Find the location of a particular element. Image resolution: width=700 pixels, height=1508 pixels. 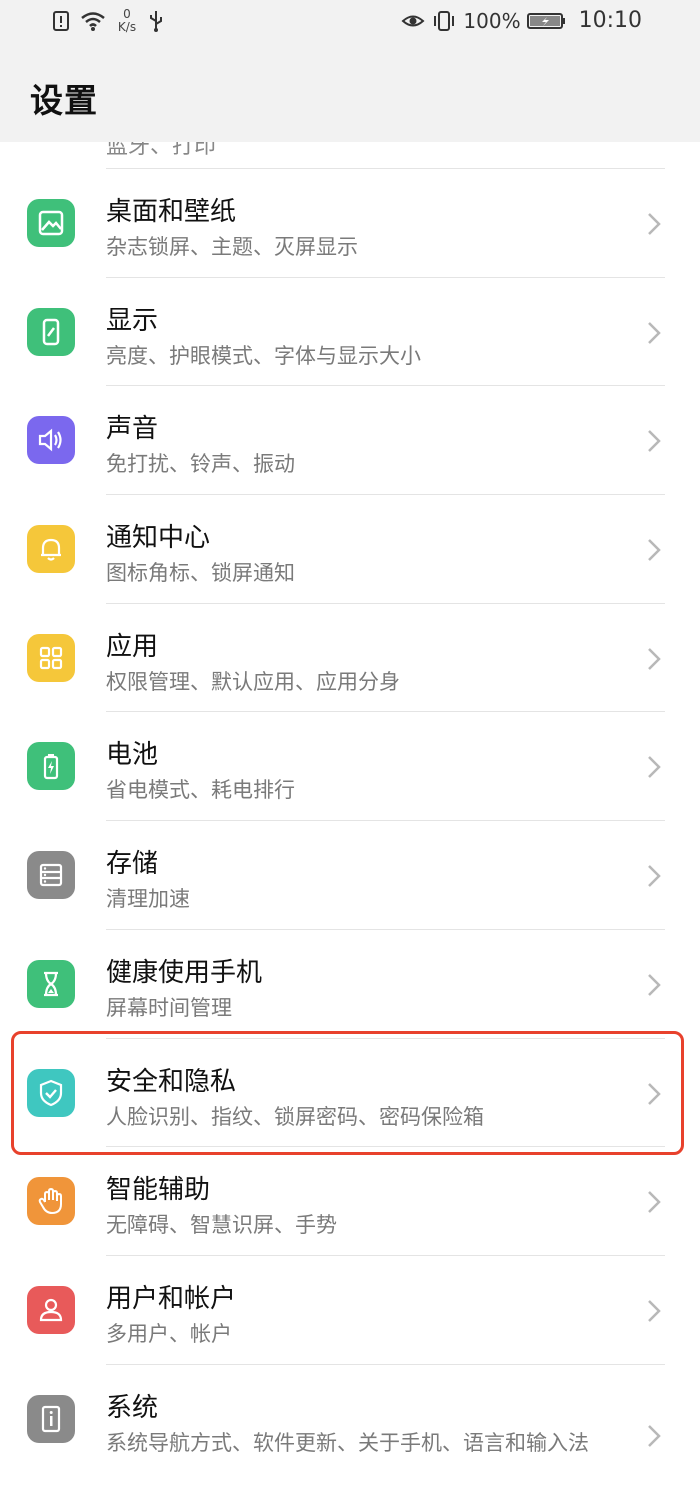

battery-percent: 100% is located at coordinates (492, 20).